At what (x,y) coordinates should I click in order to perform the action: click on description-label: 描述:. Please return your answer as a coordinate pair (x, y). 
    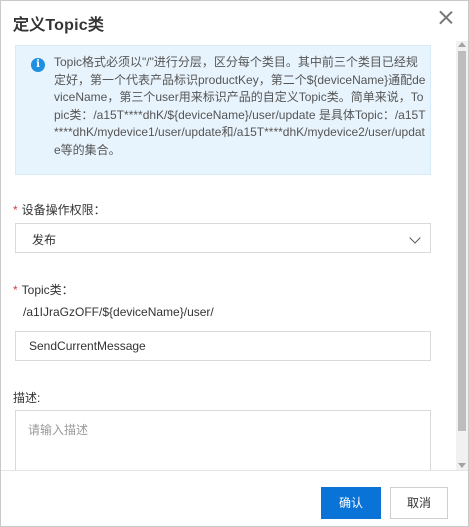
    Looking at the image, I should click on (27, 398).